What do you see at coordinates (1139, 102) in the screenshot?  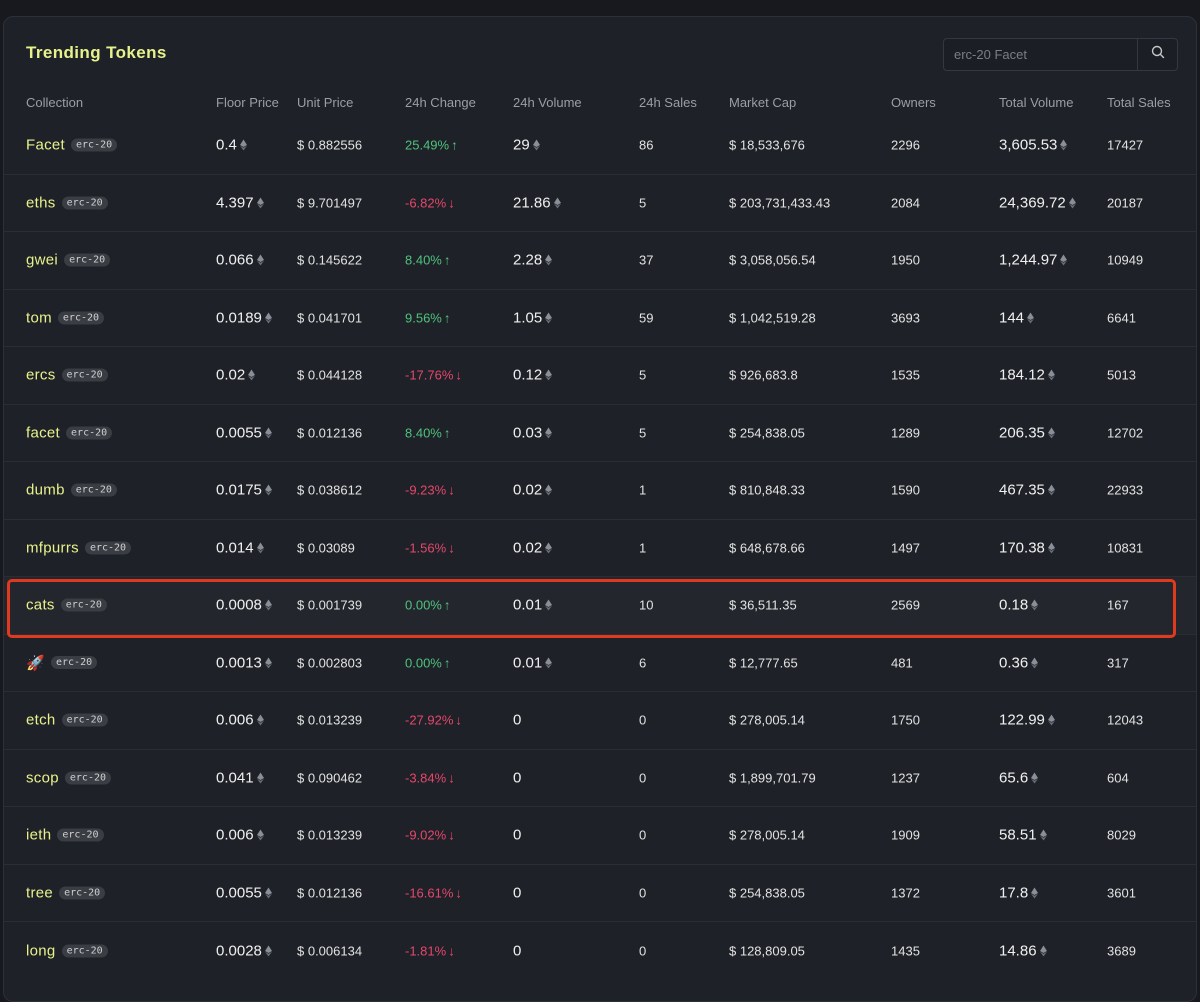 I see `col-total-sales: Total Sales` at bounding box center [1139, 102].